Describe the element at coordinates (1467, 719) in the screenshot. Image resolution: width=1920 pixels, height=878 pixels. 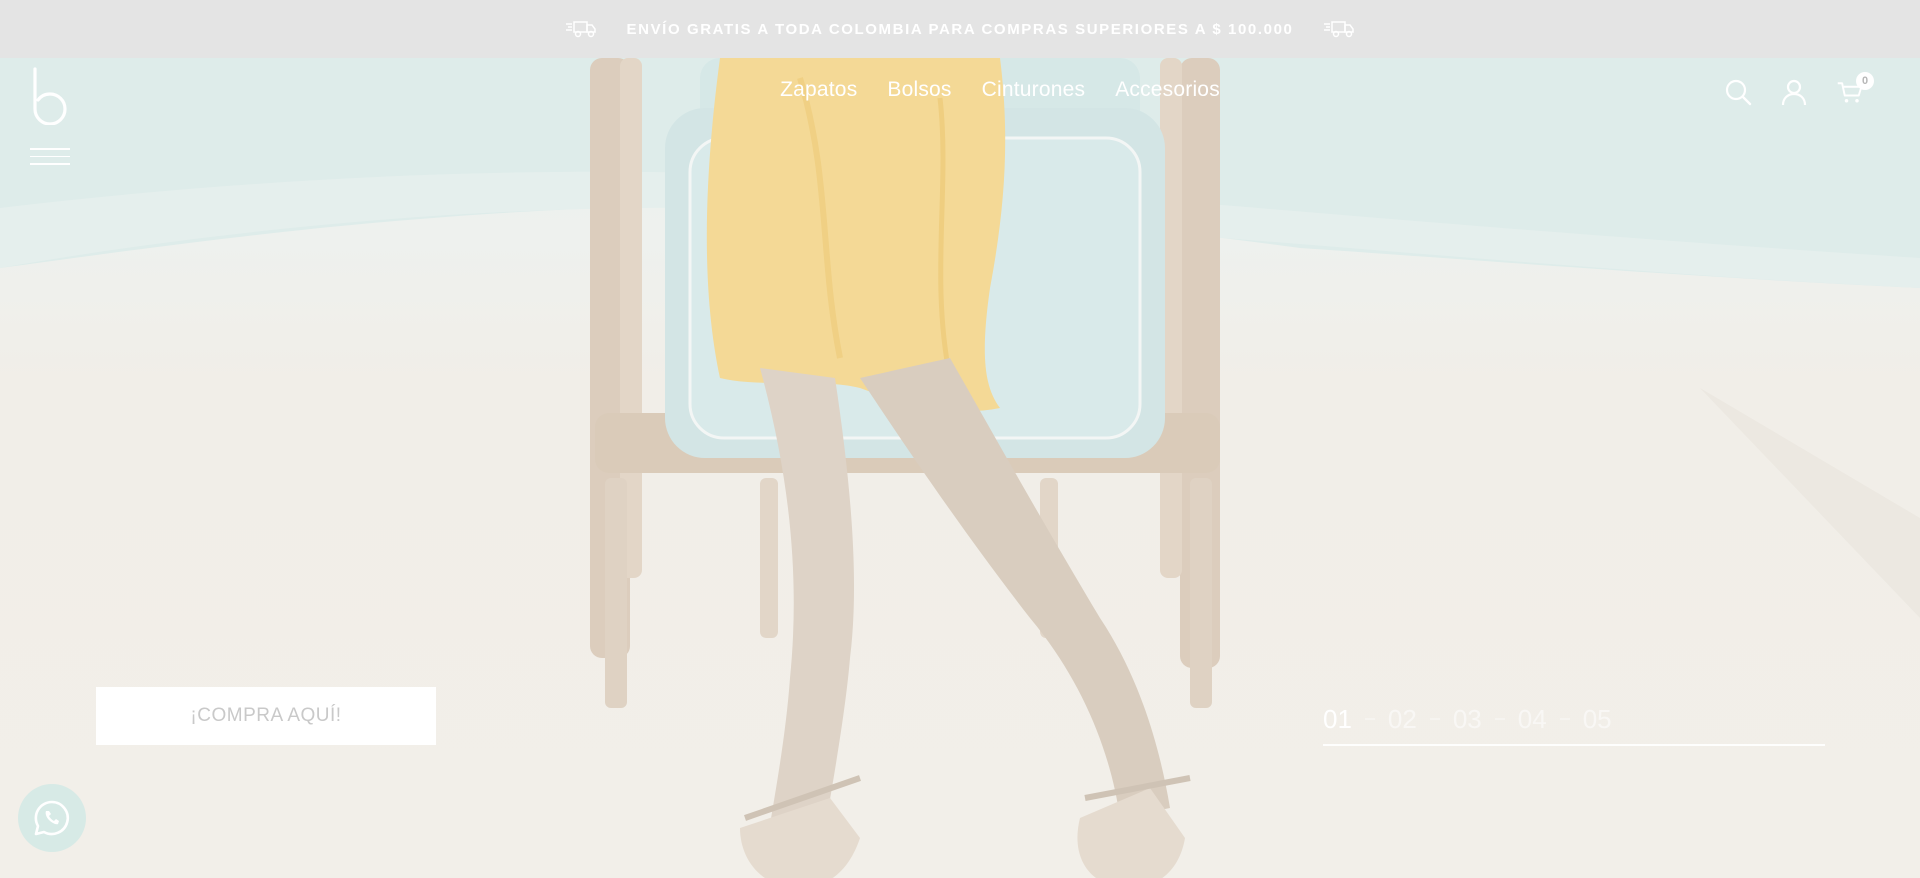
I see `slide-indicator-03: 03` at that location.